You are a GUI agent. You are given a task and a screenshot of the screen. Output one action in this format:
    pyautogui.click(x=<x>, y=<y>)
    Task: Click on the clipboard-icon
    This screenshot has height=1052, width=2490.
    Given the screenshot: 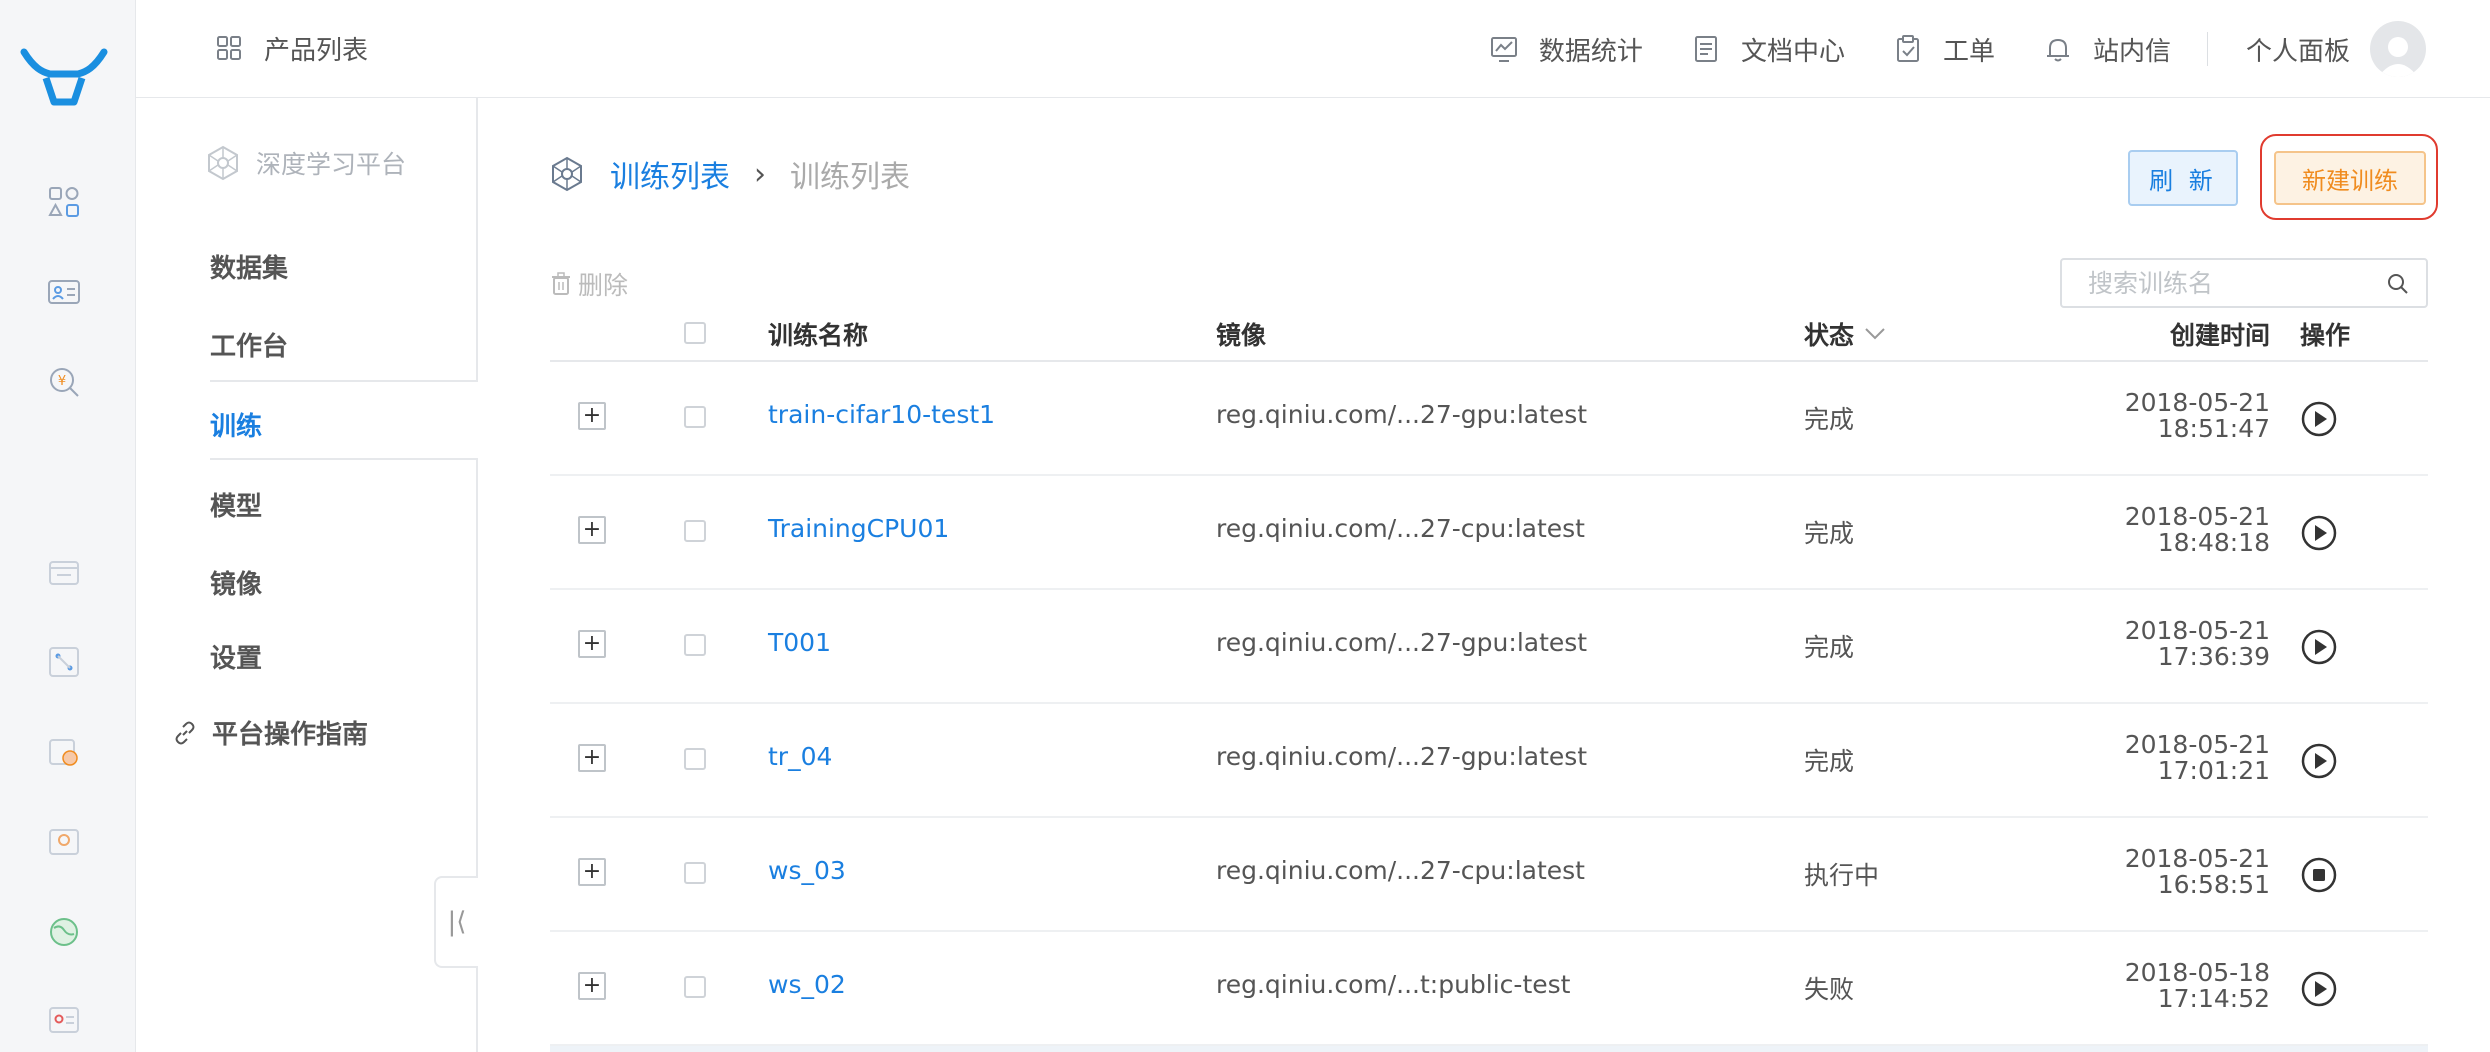 What is the action you would take?
    pyautogui.click(x=1907, y=48)
    